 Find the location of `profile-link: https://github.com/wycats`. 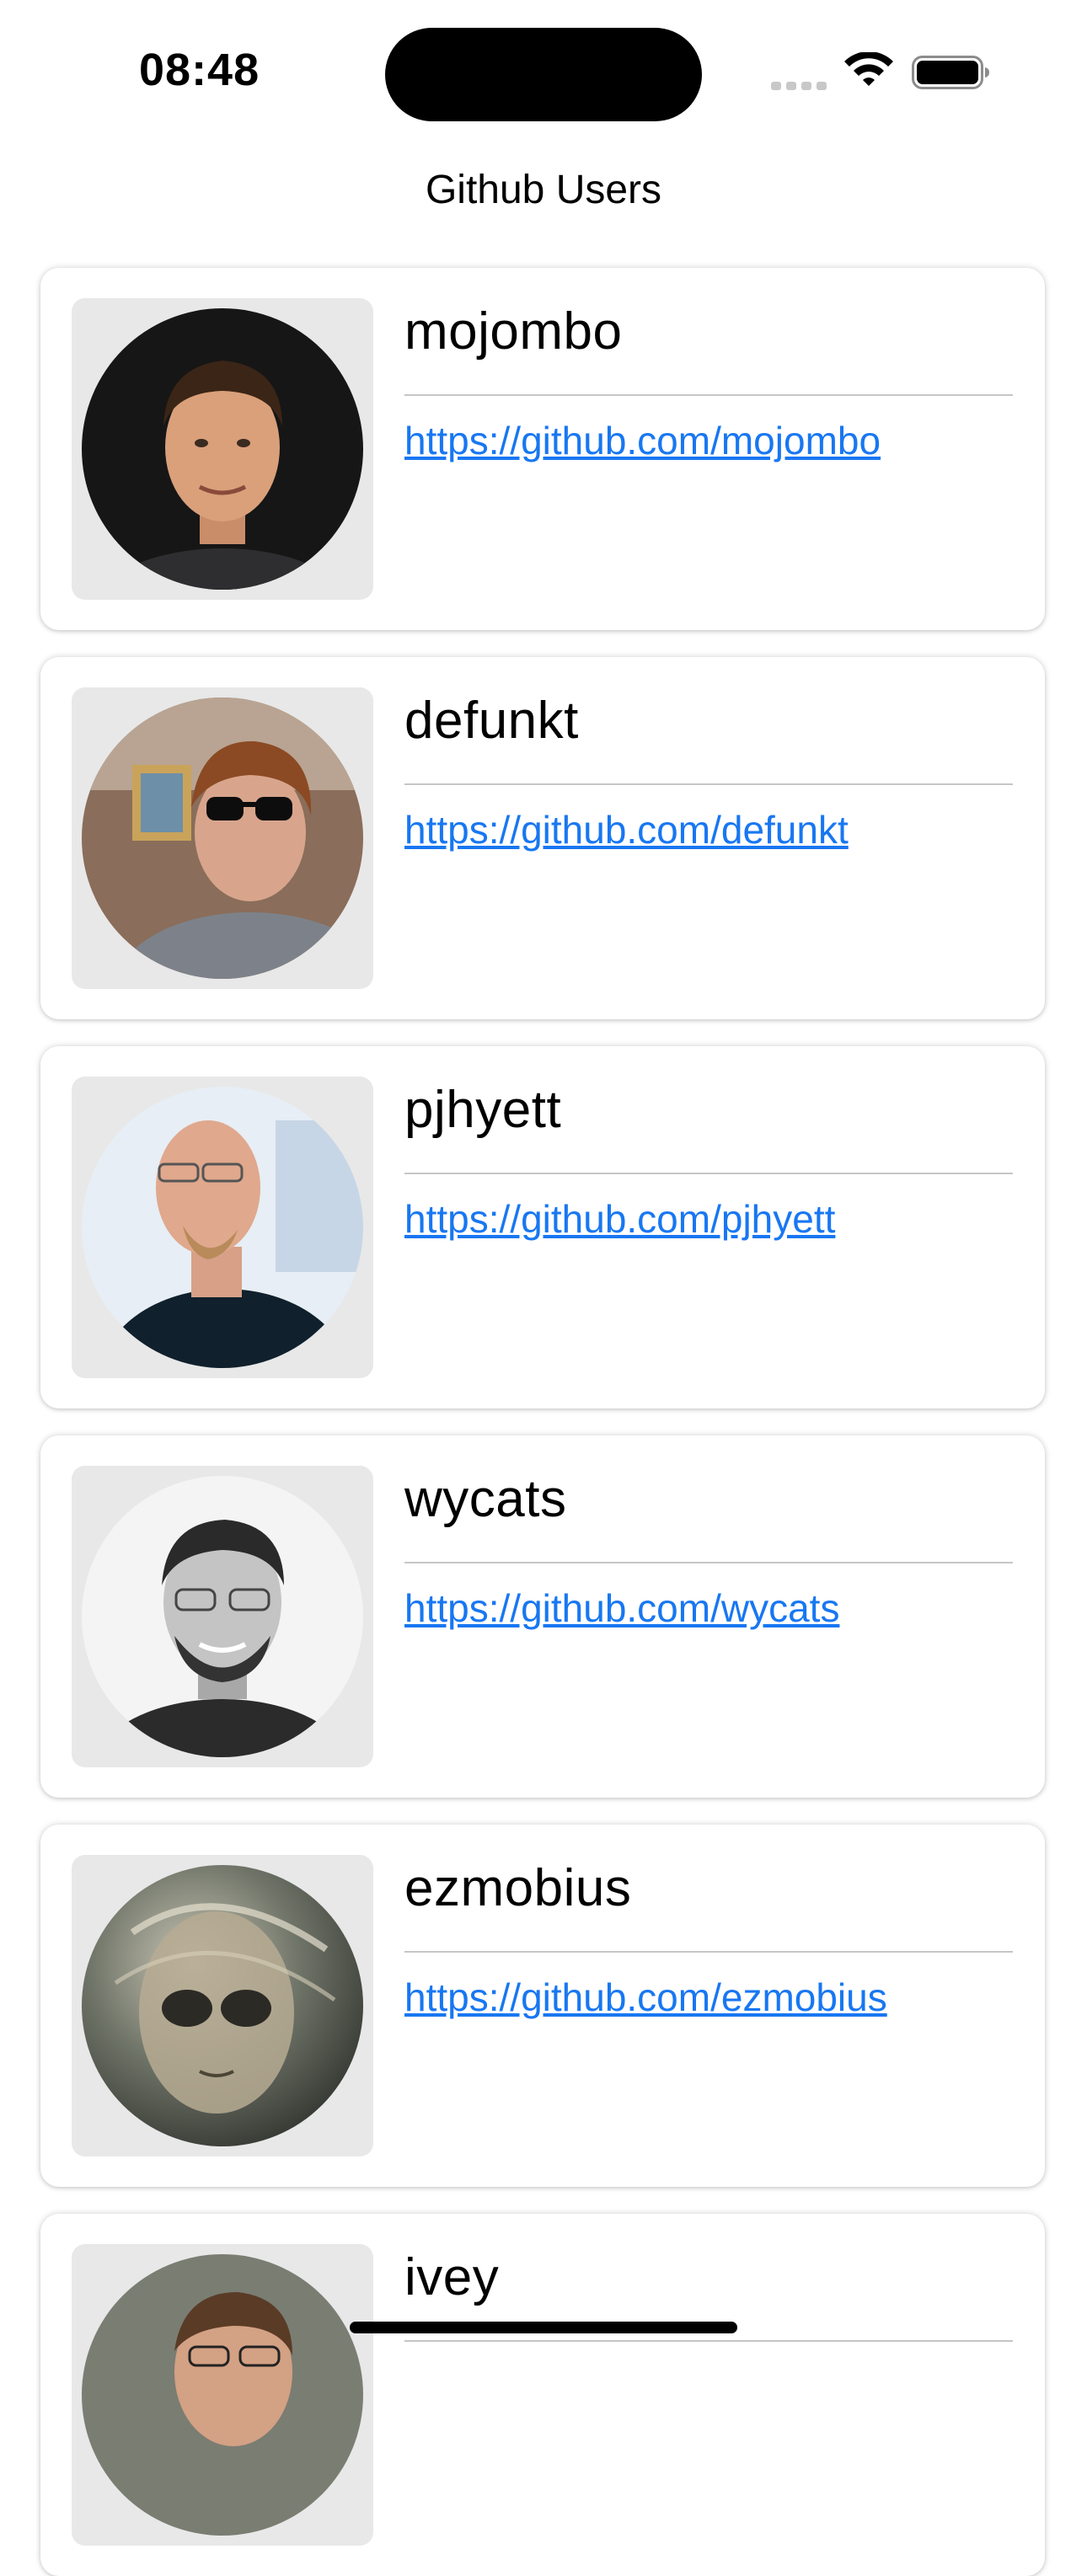

profile-link: https://github.com/wycats is located at coordinates (621, 1608).